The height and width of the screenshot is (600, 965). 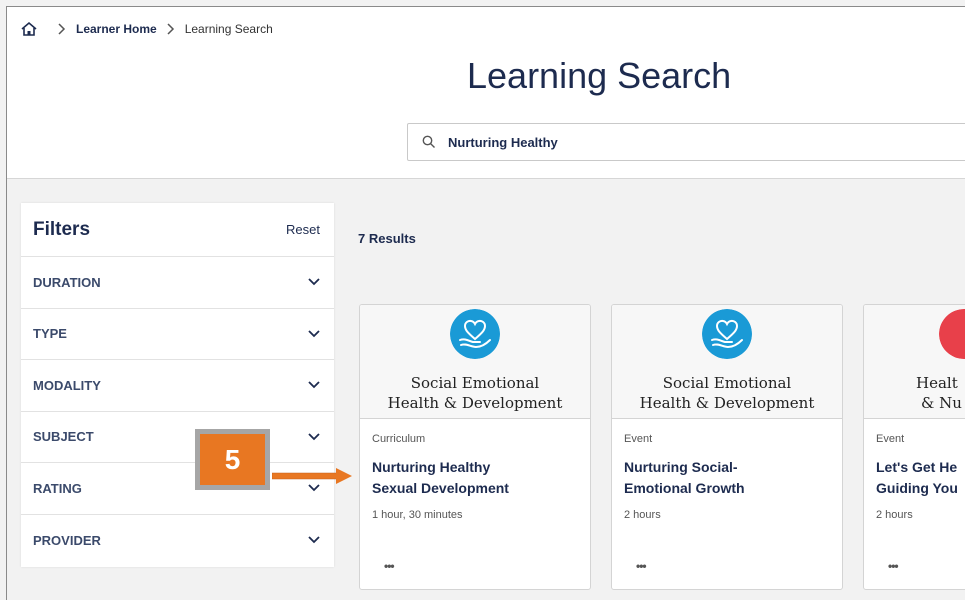 What do you see at coordinates (940, 393) in the screenshot?
I see `card-banner-title: Healt & Nu` at bounding box center [940, 393].